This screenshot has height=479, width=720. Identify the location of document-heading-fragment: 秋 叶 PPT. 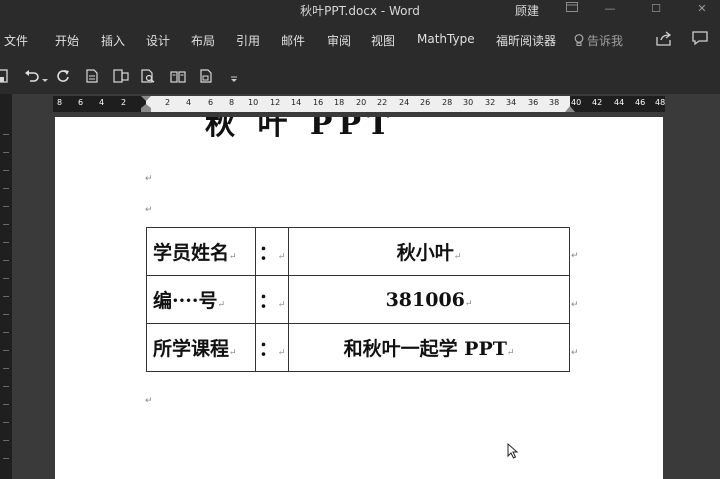
(300, 129).